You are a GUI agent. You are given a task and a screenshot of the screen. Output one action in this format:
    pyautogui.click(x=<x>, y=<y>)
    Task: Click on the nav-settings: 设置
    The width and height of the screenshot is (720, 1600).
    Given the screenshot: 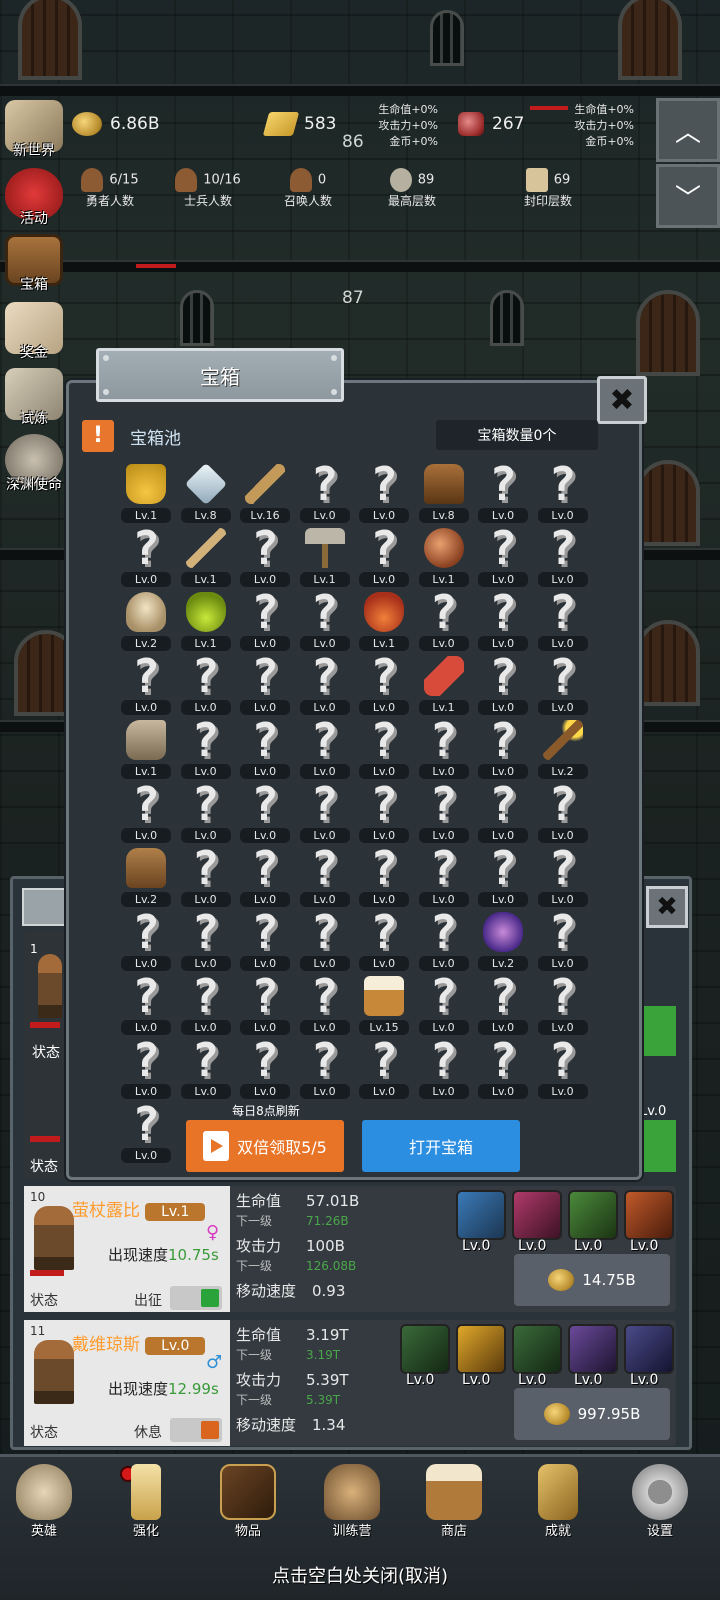 What is the action you would take?
    pyautogui.click(x=660, y=1501)
    